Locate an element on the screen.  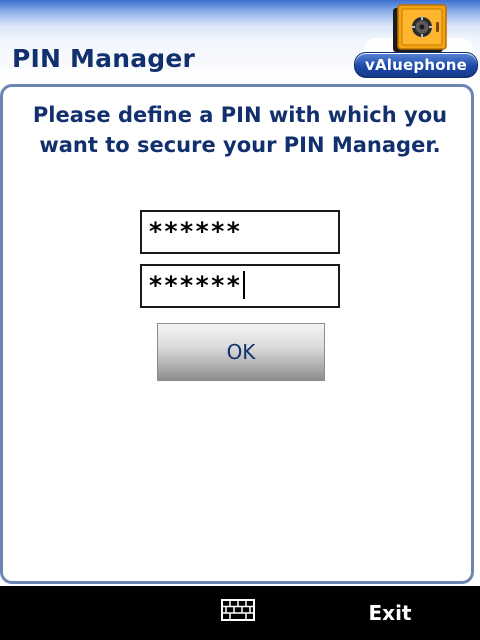
text-caret is located at coordinates (244, 285).